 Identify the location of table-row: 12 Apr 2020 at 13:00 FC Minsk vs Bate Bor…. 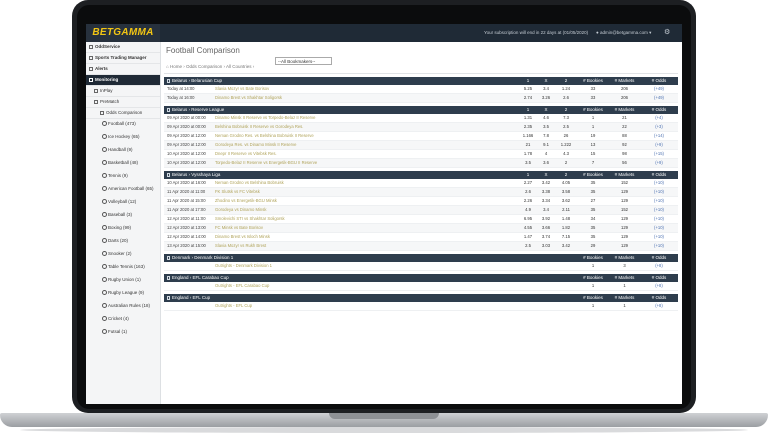
(421, 228).